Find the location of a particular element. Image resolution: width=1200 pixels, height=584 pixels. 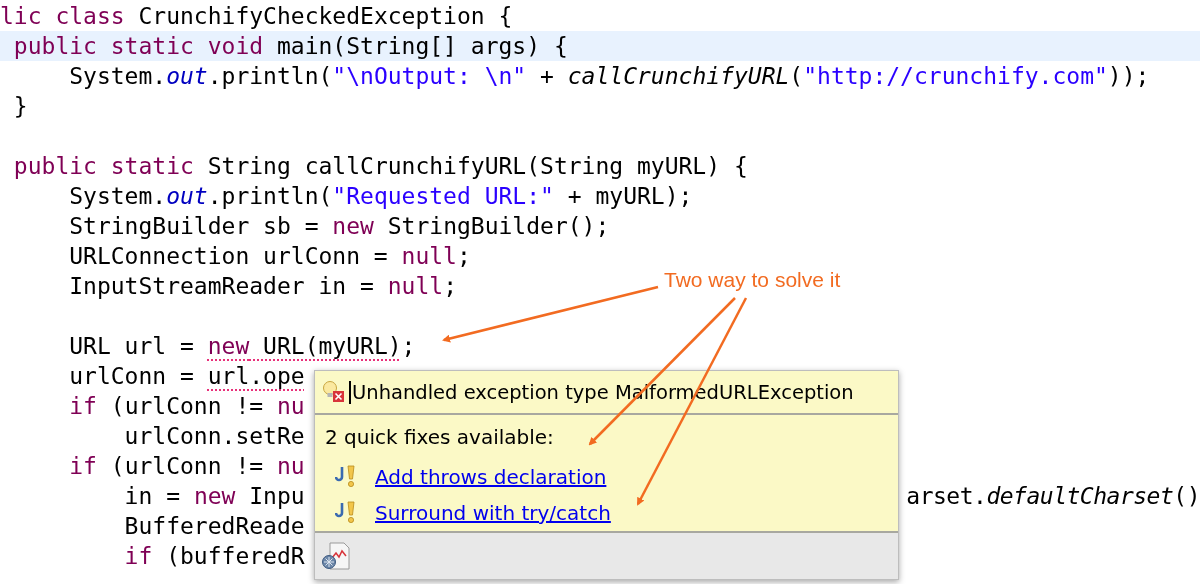

annotation-text: Two way to solve it is located at coordinates (752, 280).